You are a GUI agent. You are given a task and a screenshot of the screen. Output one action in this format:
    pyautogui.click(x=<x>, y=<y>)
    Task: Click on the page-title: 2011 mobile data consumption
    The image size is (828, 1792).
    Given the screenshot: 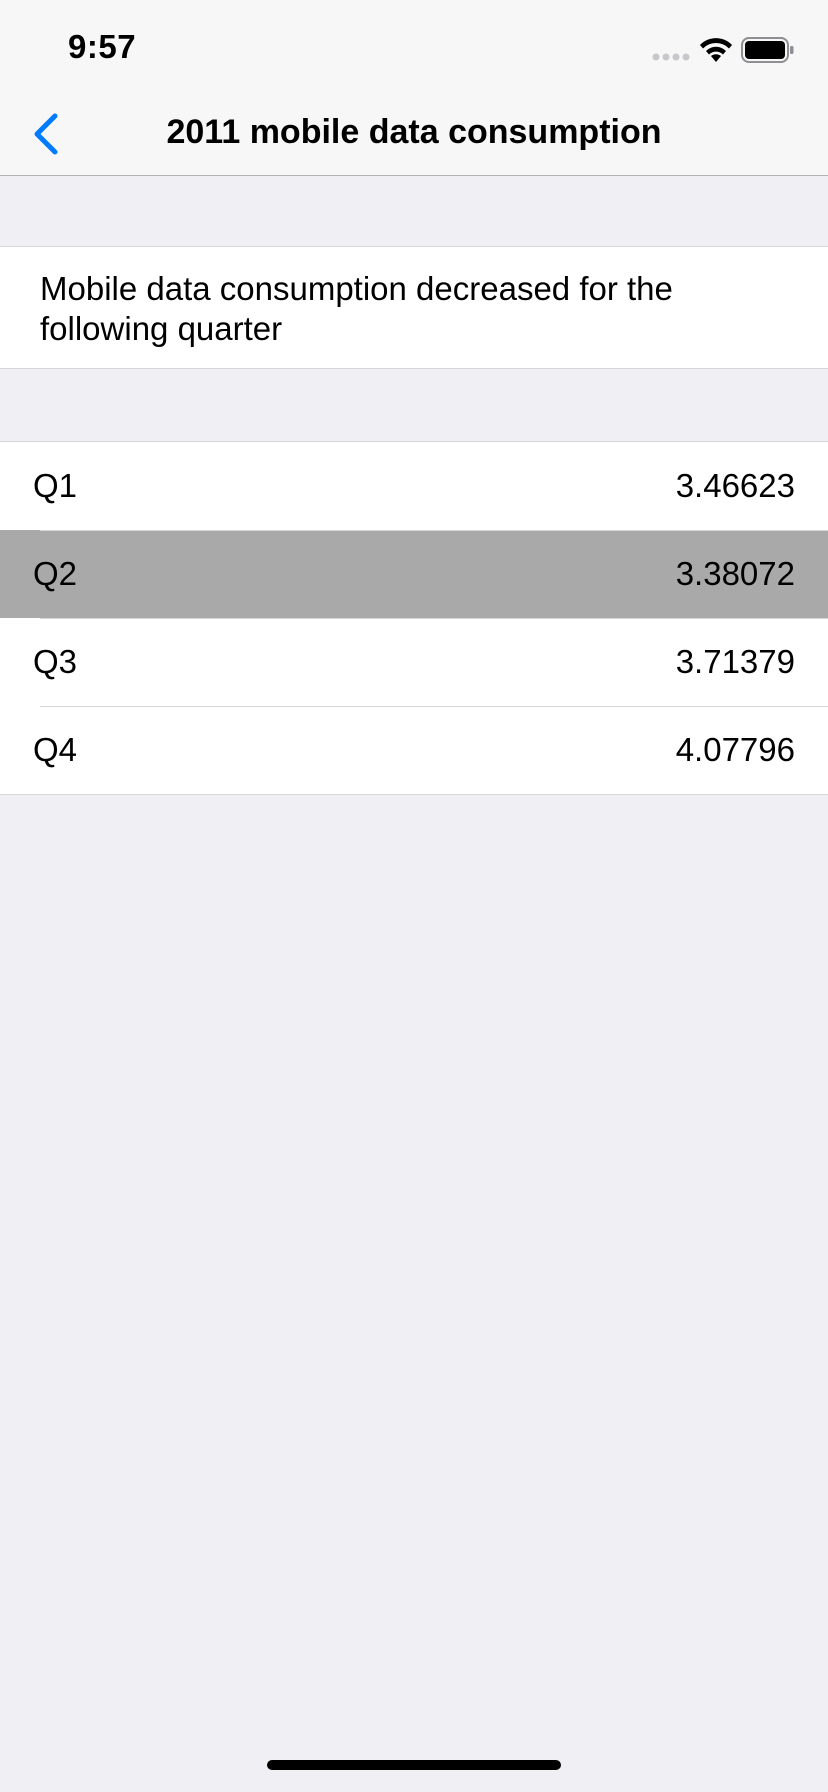 What is the action you would take?
    pyautogui.click(x=414, y=132)
    